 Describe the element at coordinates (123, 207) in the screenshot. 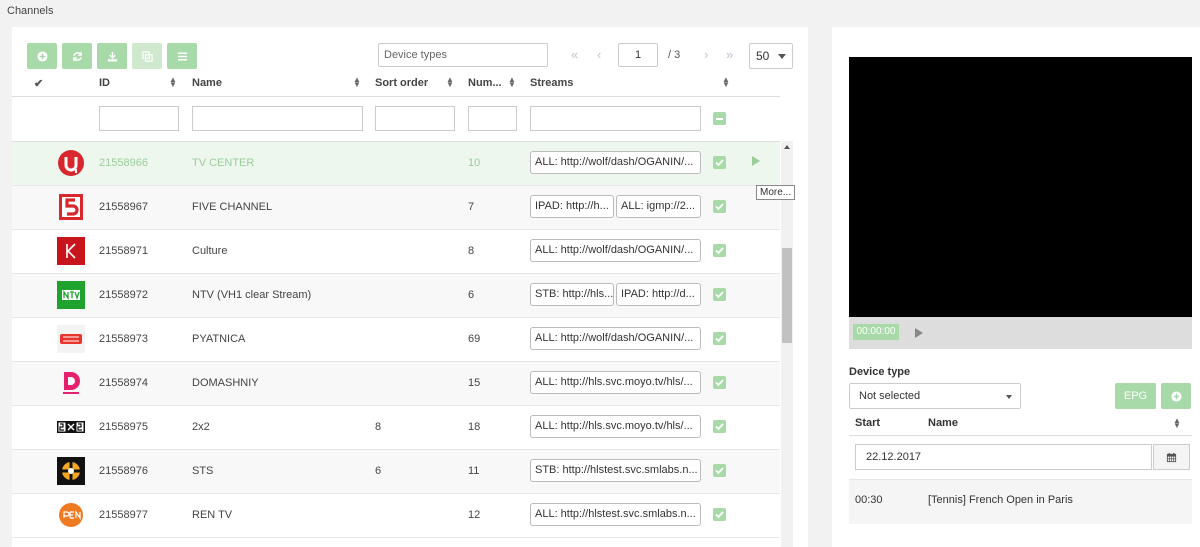

I see `cell-id: 21558967` at that location.